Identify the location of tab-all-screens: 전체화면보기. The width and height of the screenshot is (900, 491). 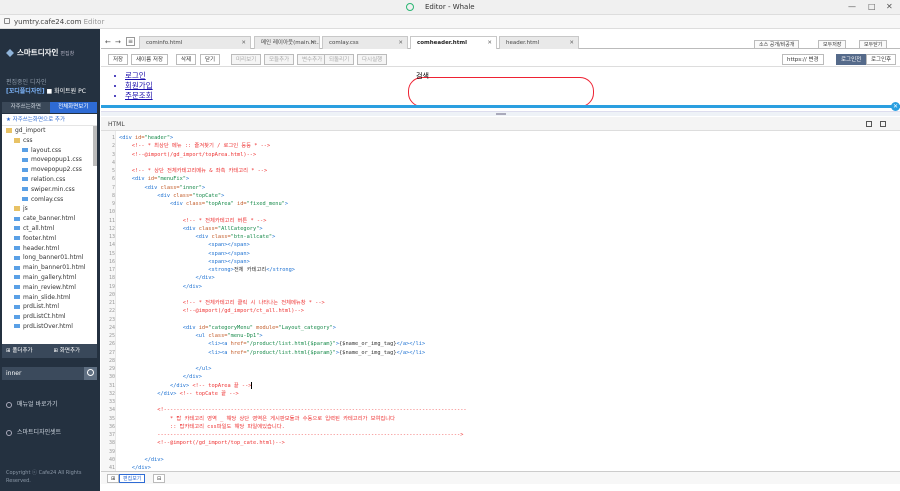
(73, 107).